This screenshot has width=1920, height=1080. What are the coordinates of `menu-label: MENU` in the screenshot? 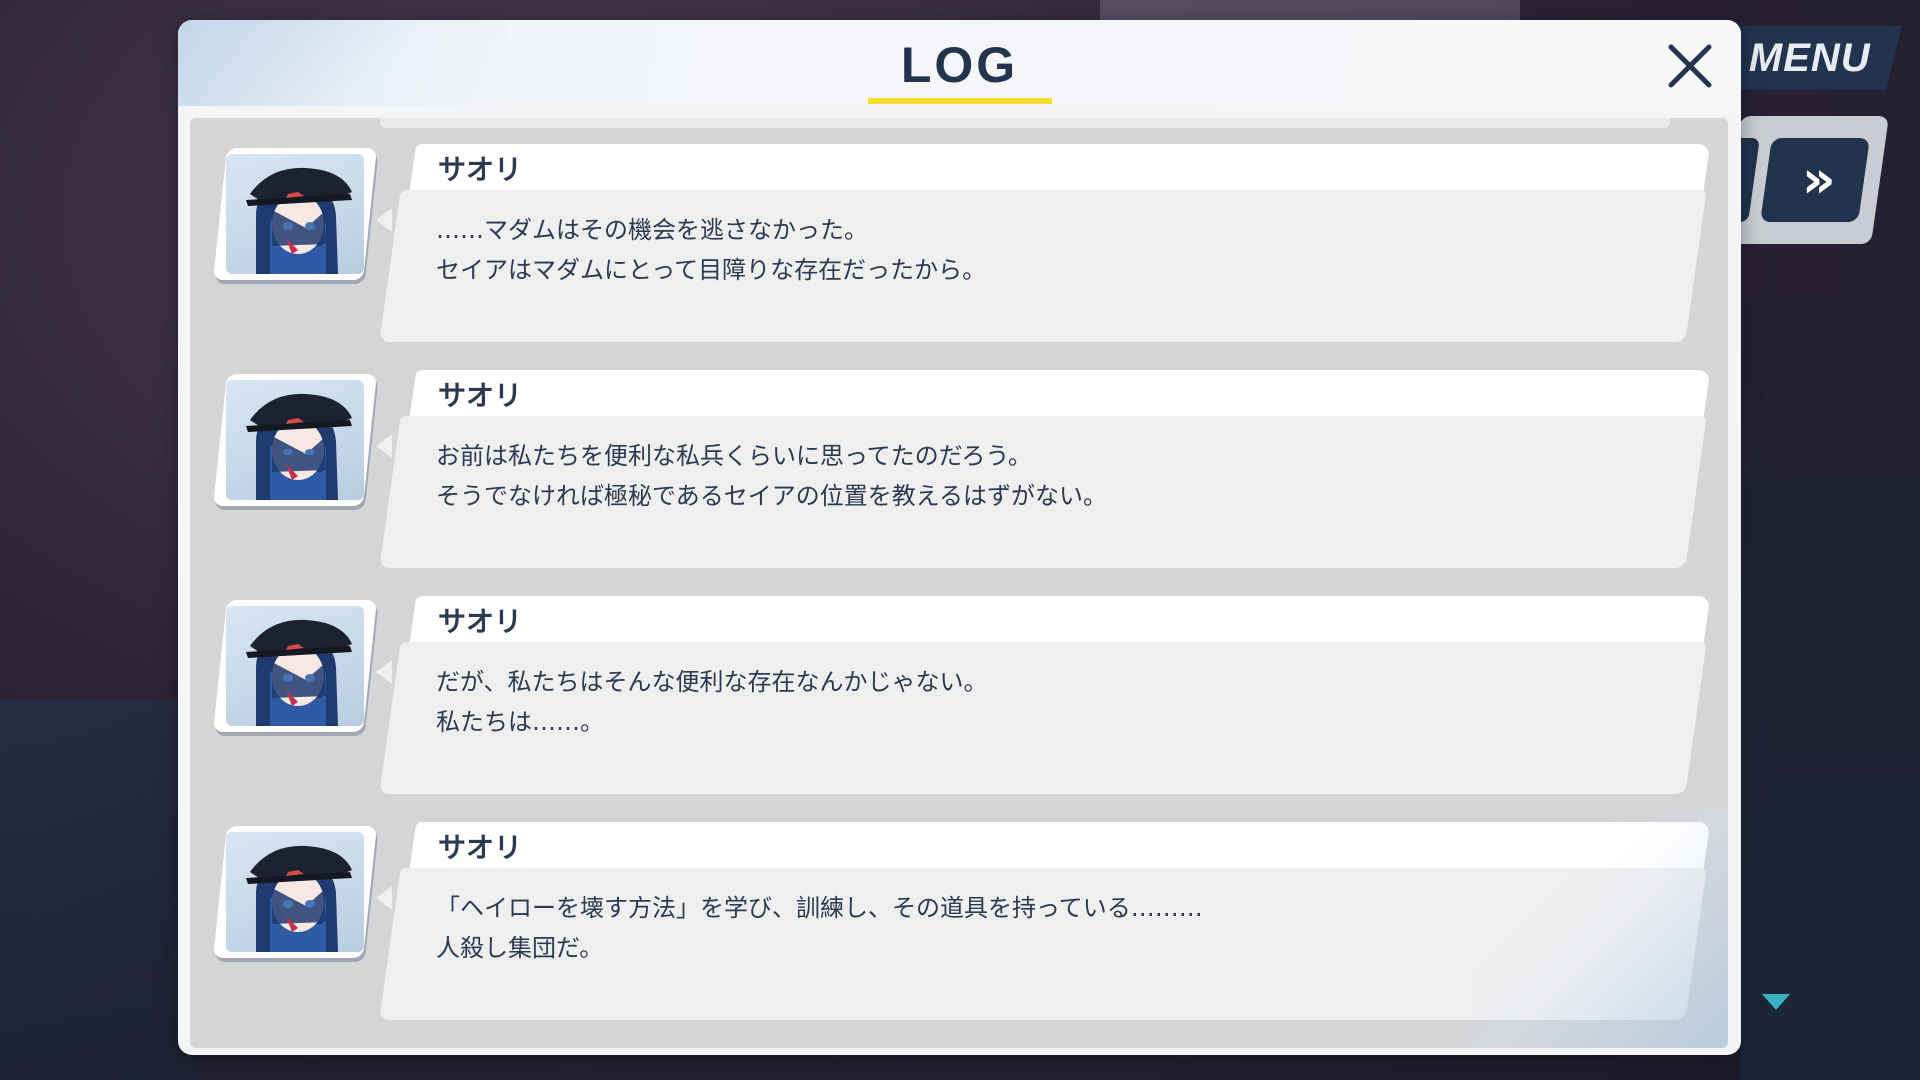 It's located at (1810, 57).